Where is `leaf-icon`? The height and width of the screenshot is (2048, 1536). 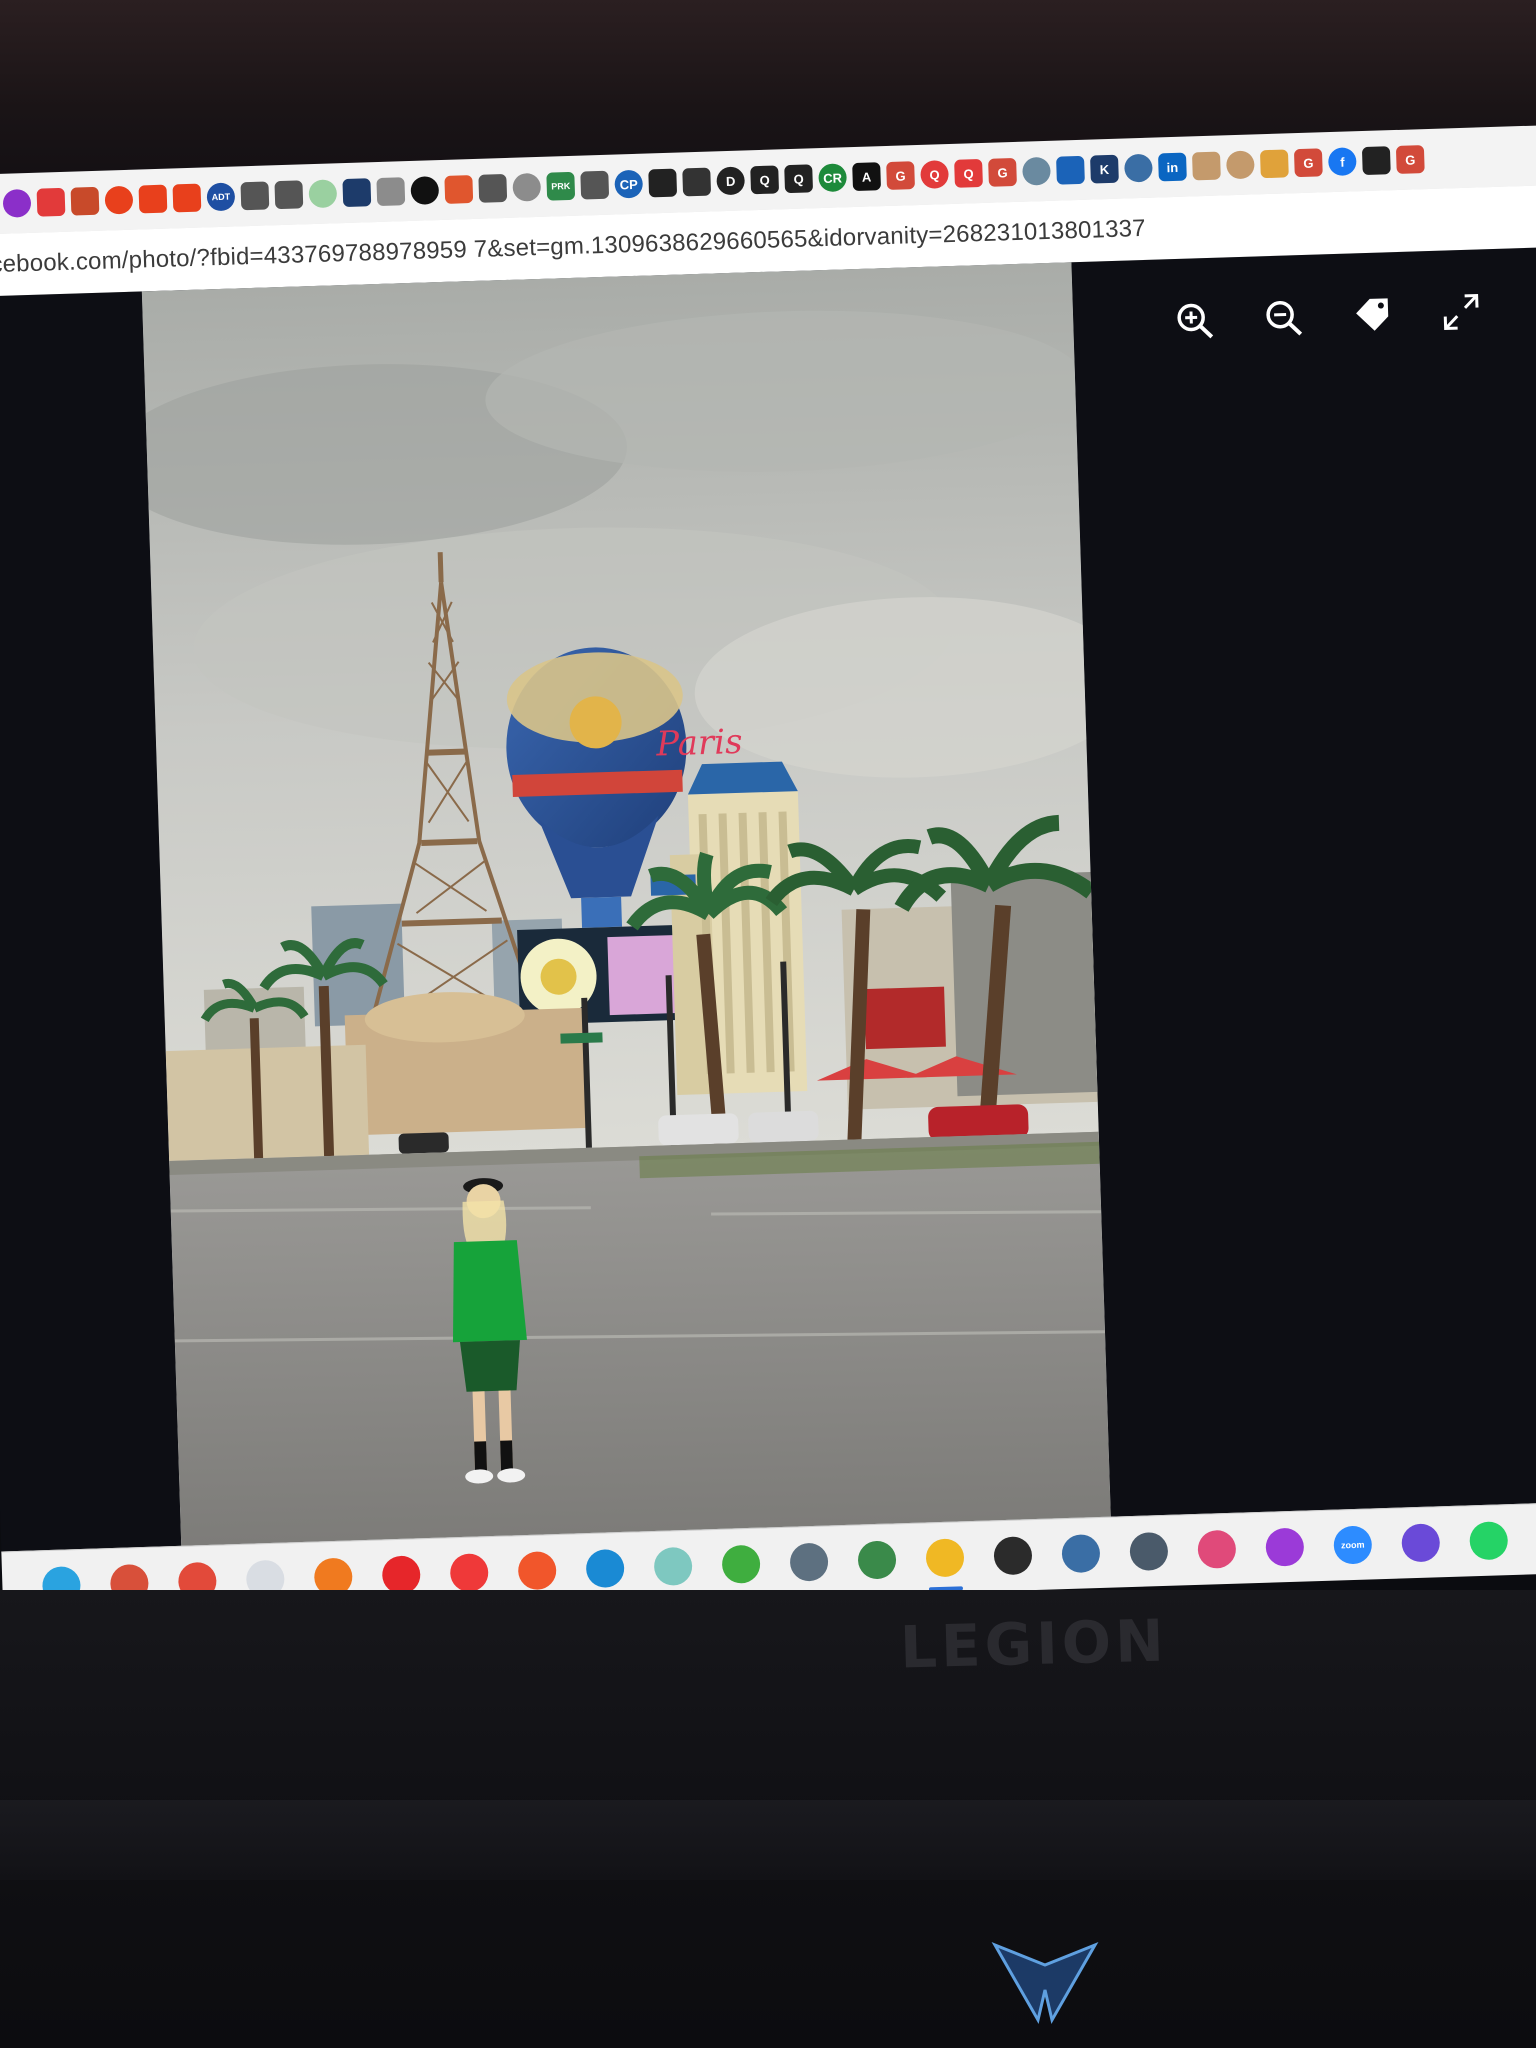 leaf-icon is located at coordinates (1138, 168).